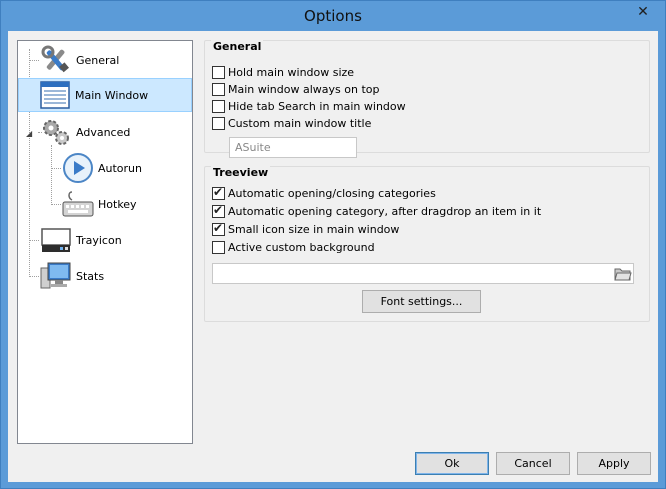 This screenshot has height=489, width=666. Describe the element at coordinates (112, 95) in the screenshot. I see `tree-item-label: Main Window` at that location.